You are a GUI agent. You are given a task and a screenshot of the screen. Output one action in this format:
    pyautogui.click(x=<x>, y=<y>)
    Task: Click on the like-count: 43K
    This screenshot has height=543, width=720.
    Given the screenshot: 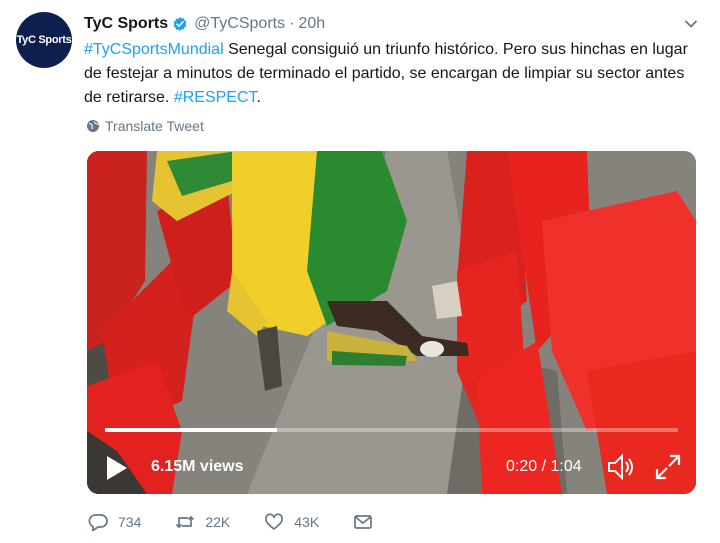 What is the action you would take?
    pyautogui.click(x=307, y=522)
    